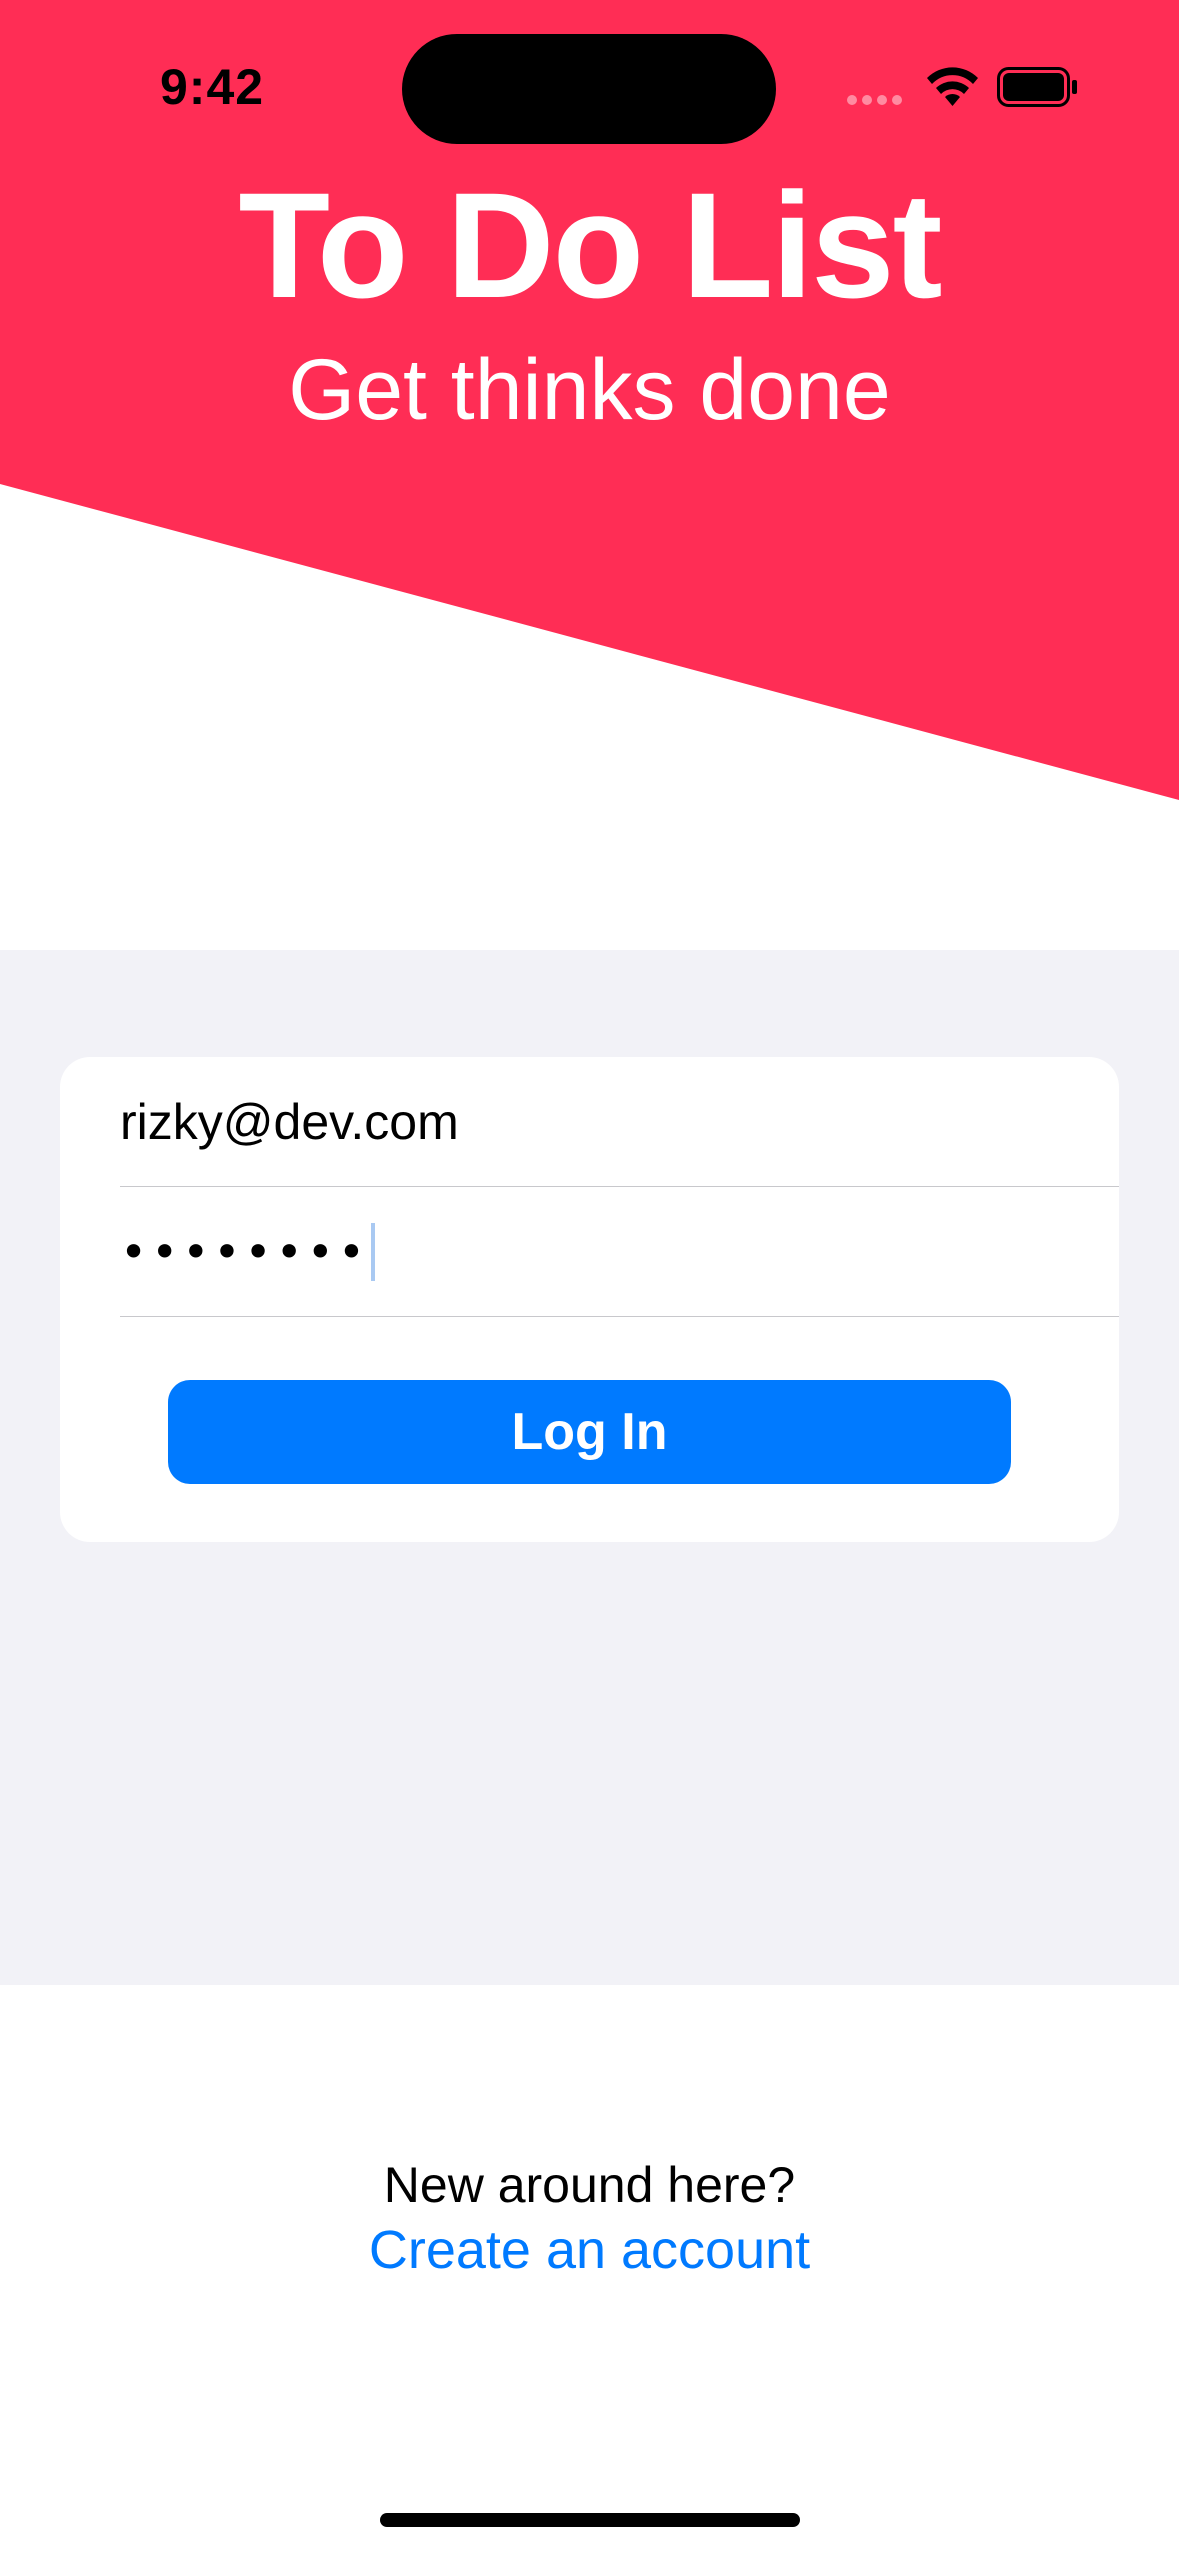 Image resolution: width=1179 pixels, height=2556 pixels. I want to click on status-time: 9:42, so click(212, 87).